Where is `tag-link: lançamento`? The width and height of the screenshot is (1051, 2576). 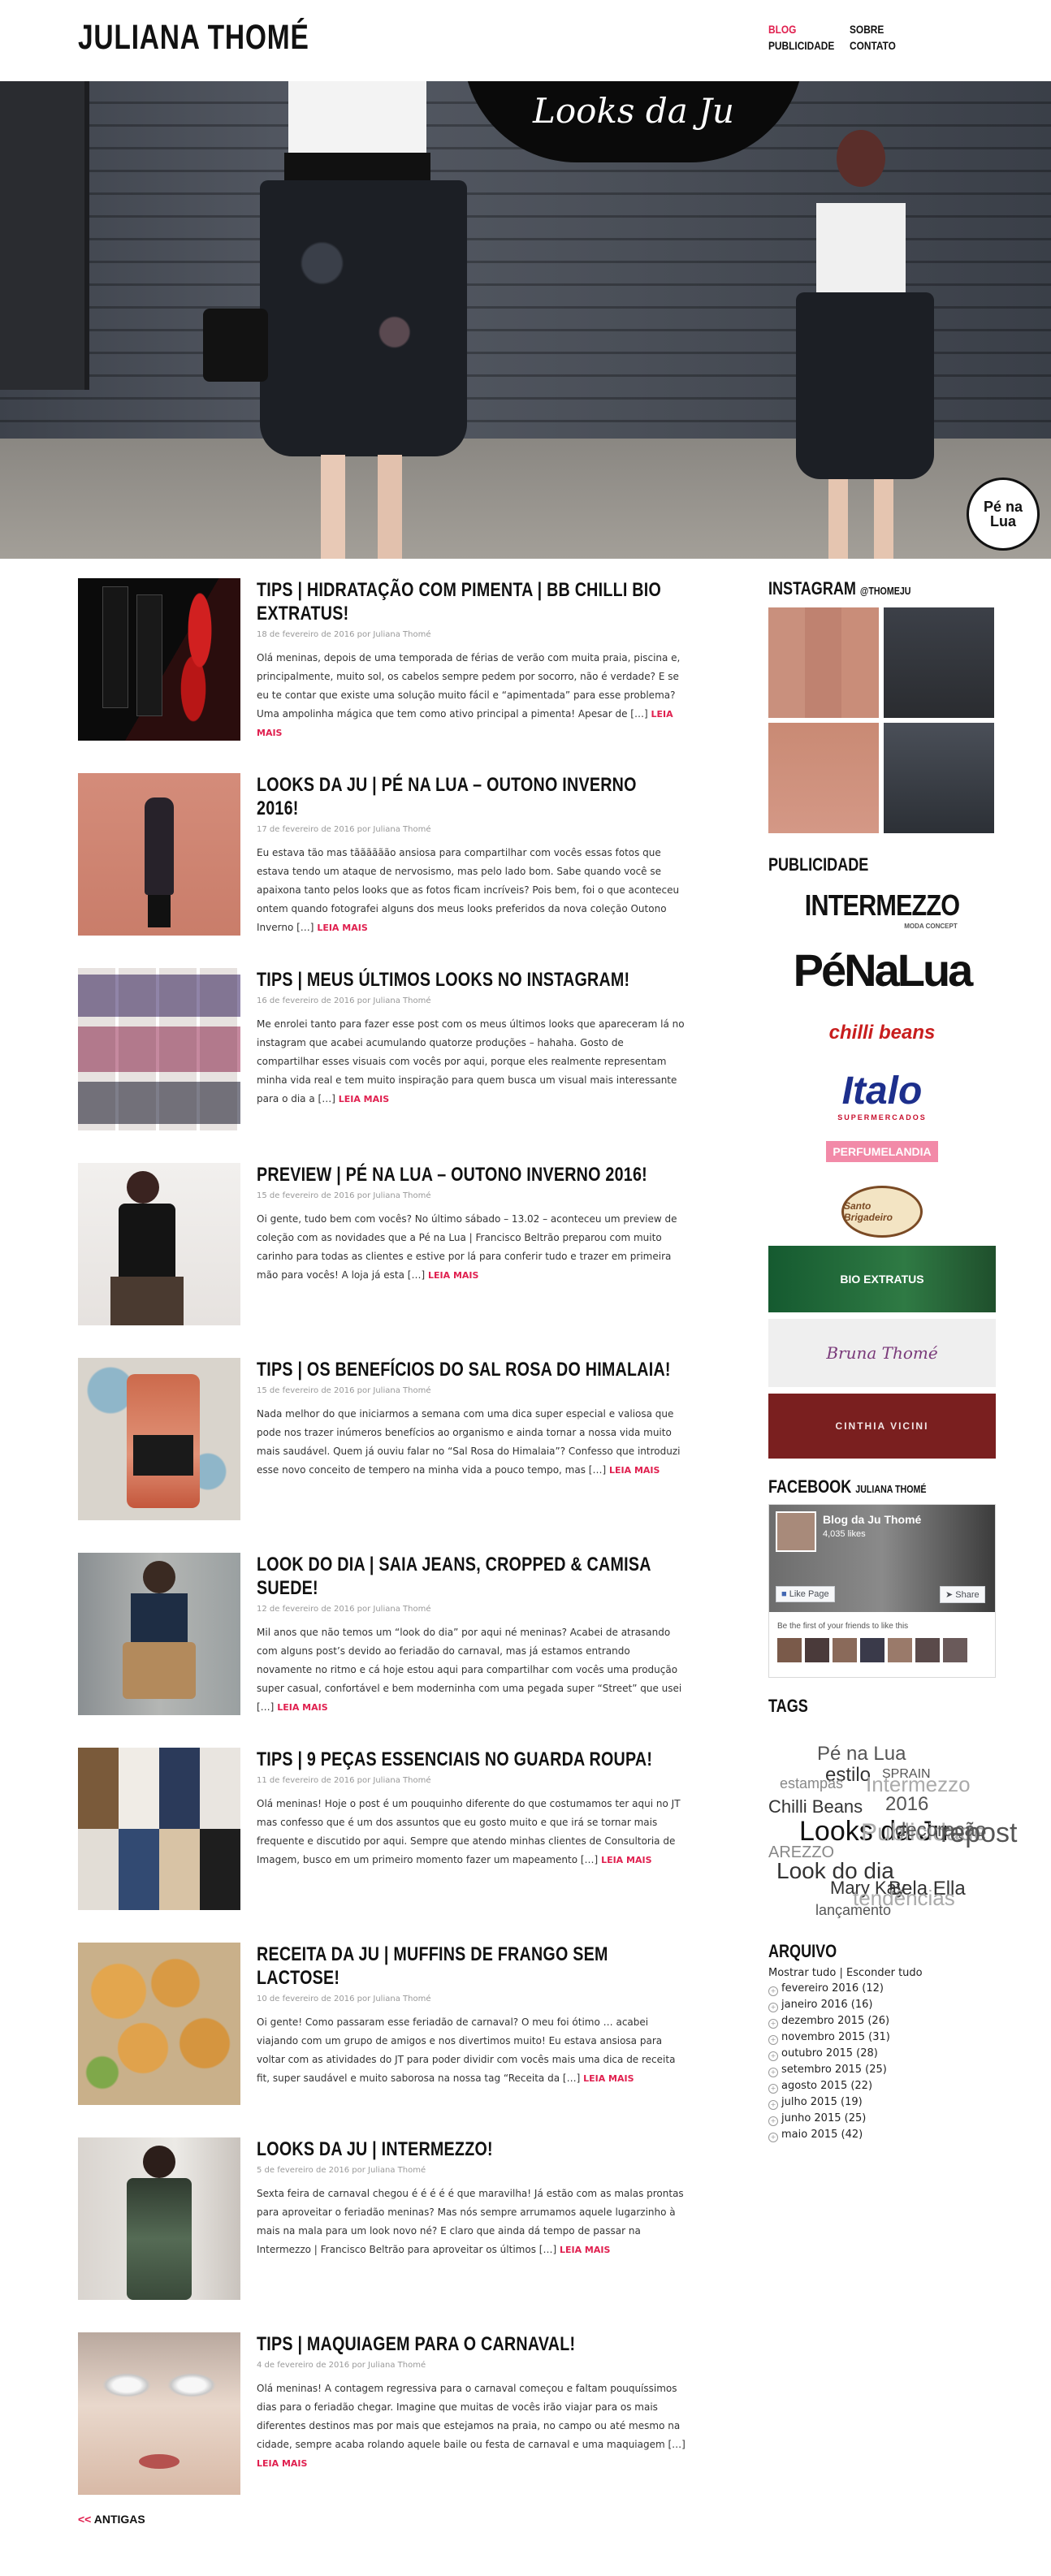
tag-link: lançamento is located at coordinates (853, 1911).